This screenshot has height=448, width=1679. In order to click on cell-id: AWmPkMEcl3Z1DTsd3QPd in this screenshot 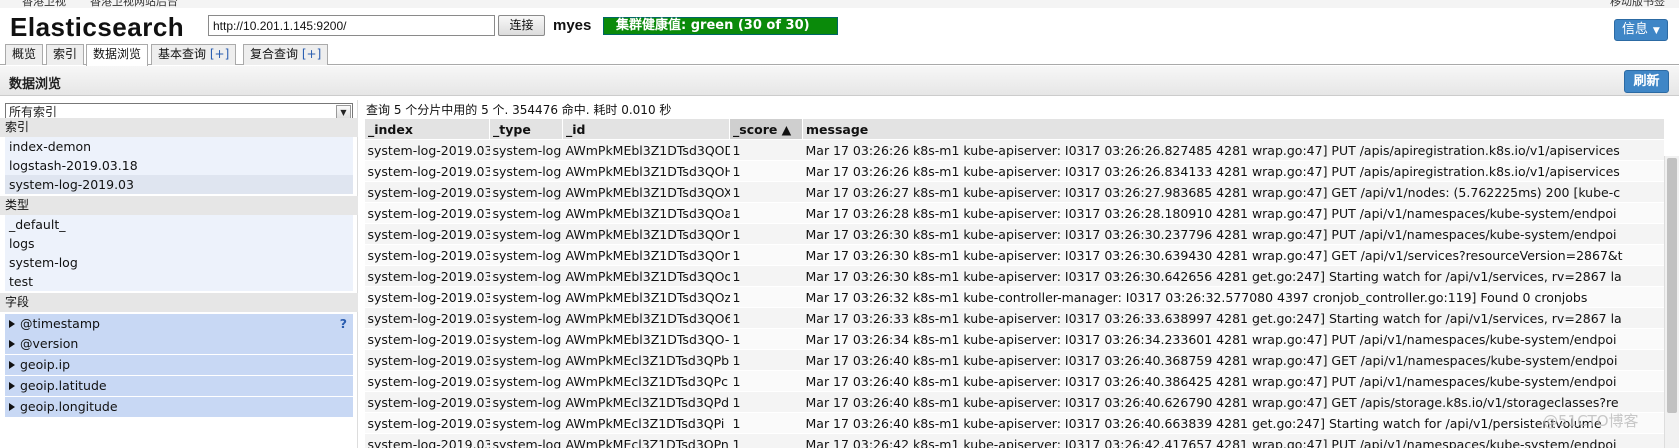, I will do `click(646, 402)`.